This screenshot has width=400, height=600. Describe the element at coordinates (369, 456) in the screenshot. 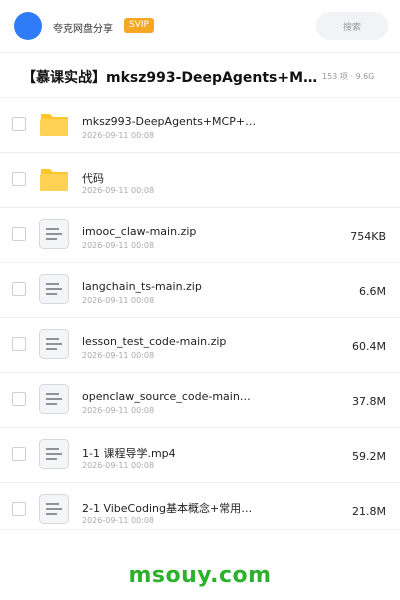

I see `file-size: 59.2M` at that location.